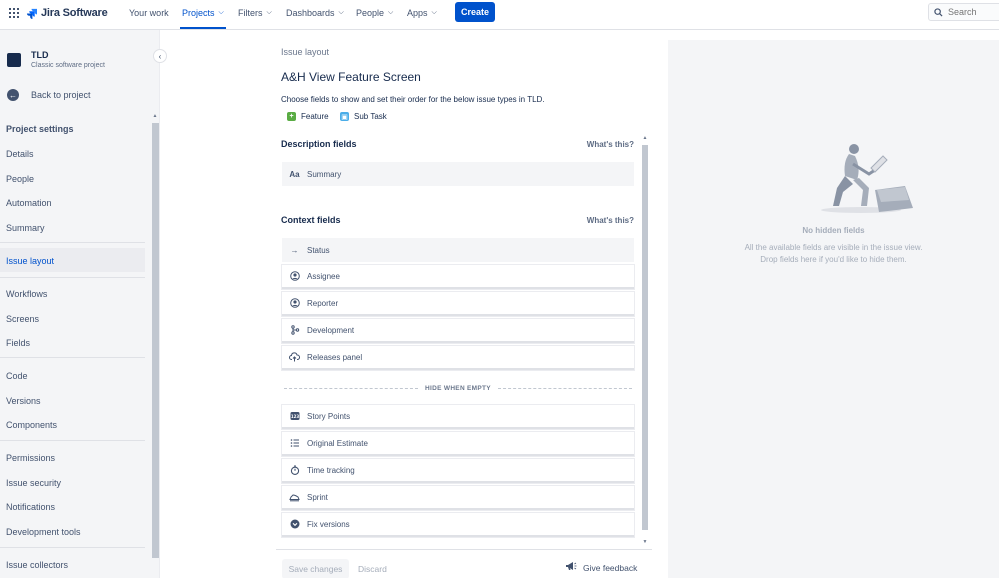 The image size is (999, 578). I want to click on jira-logo: Jira Software, so click(67, 13).